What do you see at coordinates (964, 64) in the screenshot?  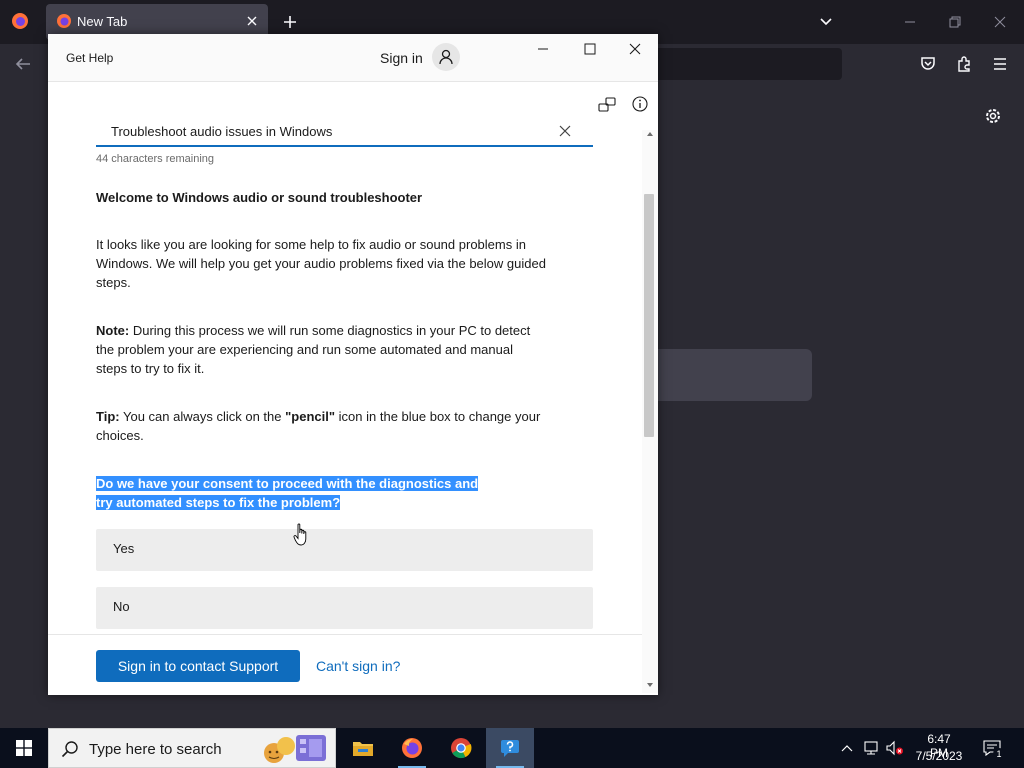 I see `extensions-icon` at bounding box center [964, 64].